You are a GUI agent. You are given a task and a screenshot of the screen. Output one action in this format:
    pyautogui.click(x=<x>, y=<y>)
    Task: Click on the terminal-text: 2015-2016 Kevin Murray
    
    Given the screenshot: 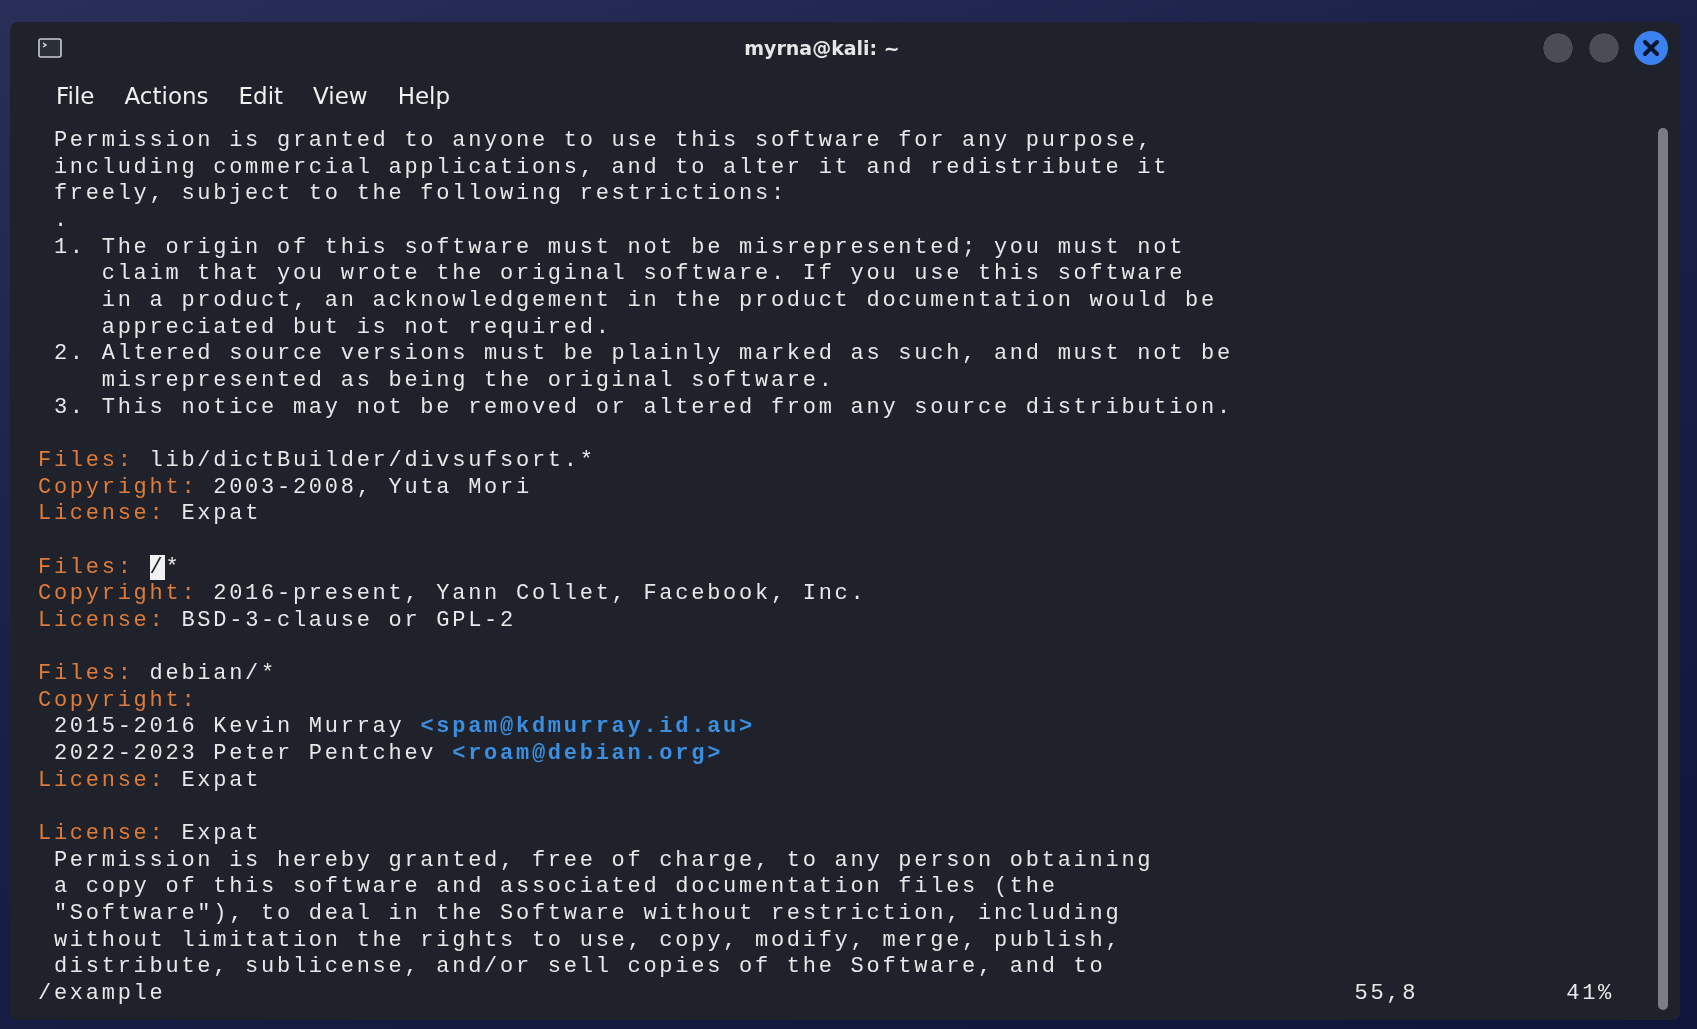 What is the action you would take?
    pyautogui.click(x=229, y=727)
    